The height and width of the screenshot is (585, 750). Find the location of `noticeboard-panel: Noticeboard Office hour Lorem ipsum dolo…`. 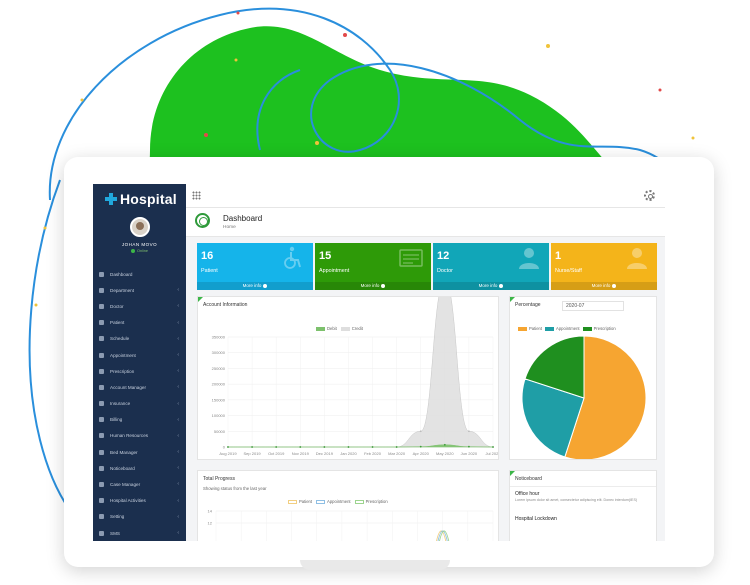

noticeboard-panel: Noticeboard Office hour Lorem ipsum dolo… is located at coordinates (583, 505).